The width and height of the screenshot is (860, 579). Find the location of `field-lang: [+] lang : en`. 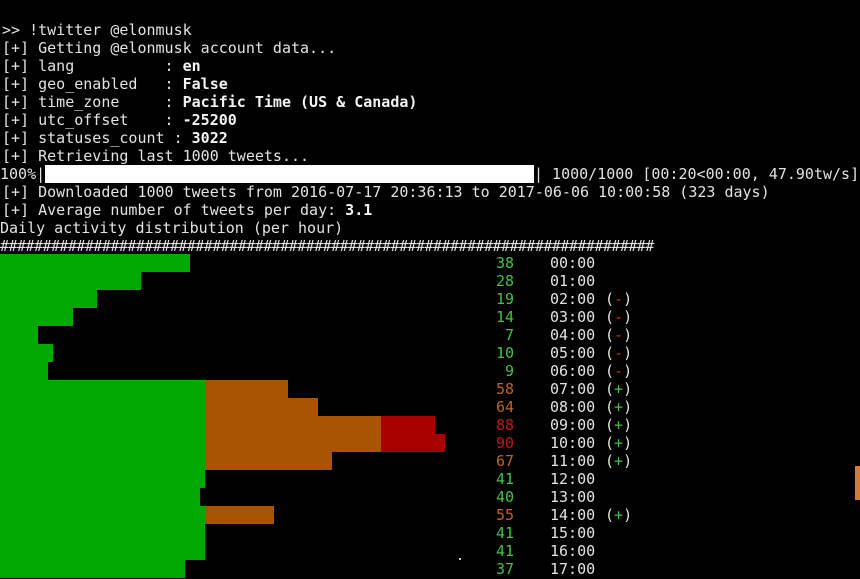

field-lang: [+] lang : en is located at coordinates (101, 66).